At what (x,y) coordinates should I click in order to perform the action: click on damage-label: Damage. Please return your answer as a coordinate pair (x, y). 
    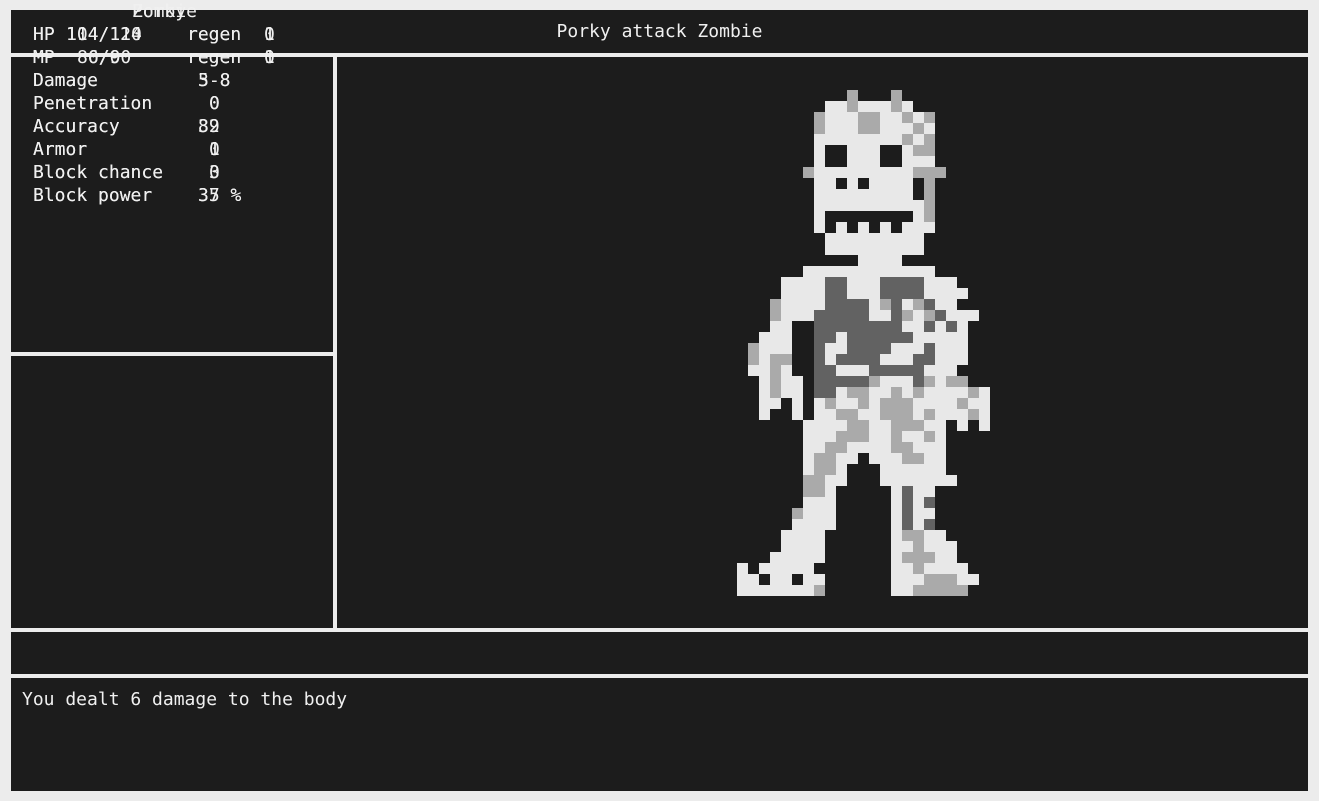
    Looking at the image, I should click on (66, 80).